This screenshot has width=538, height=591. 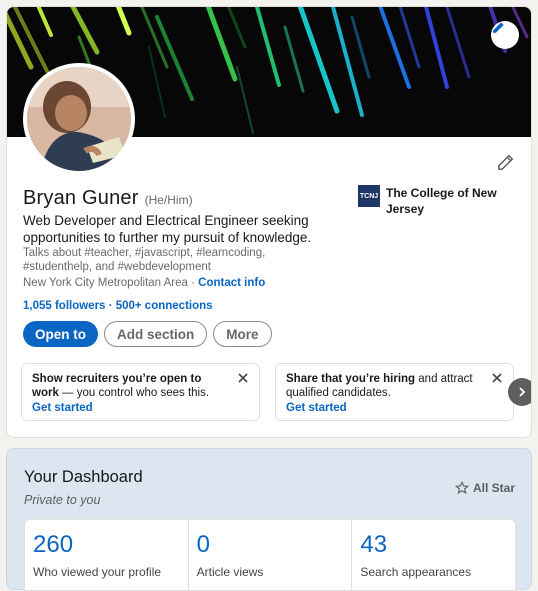 I want to click on carousel-next-button, so click(x=519, y=392).